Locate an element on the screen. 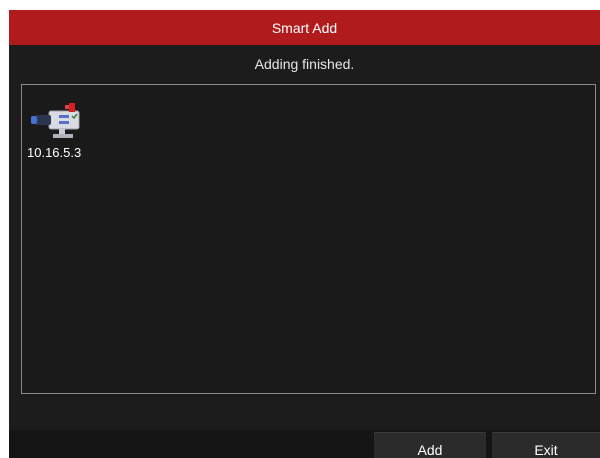 This screenshot has width=600, height=458. button-bar: Add Exit is located at coordinates (304, 444).